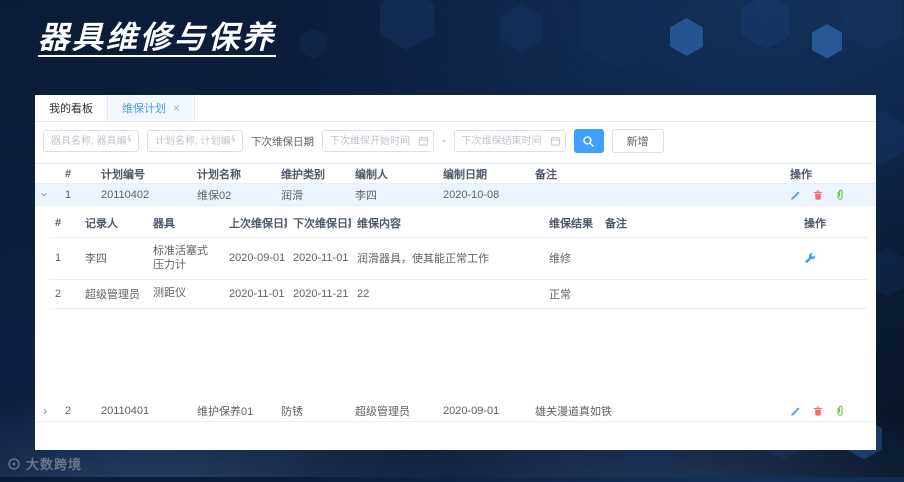  I want to click on sub-header-equipment: 器具, so click(164, 224).